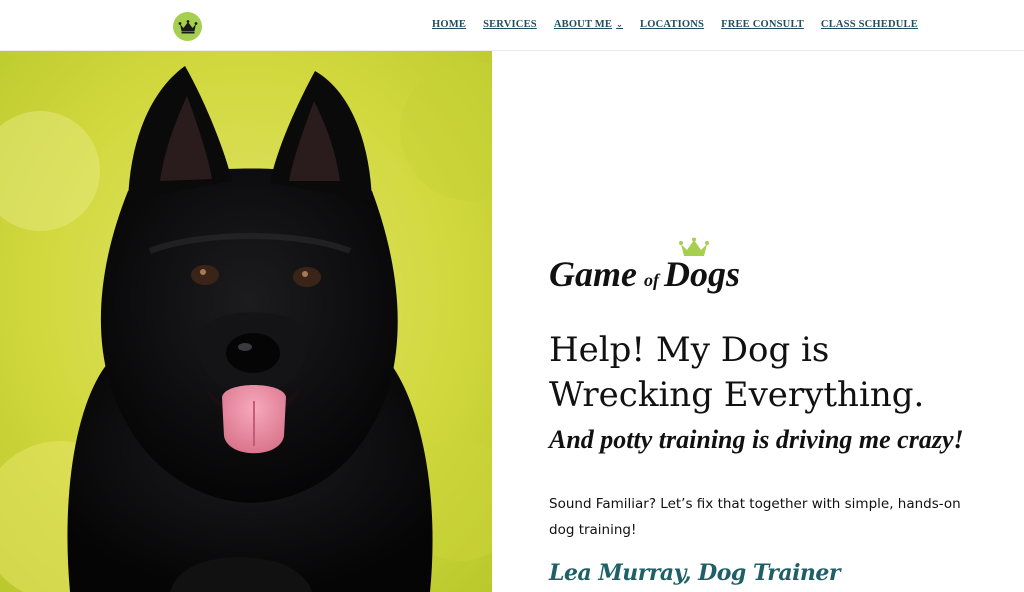  I want to click on nav-class-schedule: CLASS SCHEDULE, so click(869, 24).